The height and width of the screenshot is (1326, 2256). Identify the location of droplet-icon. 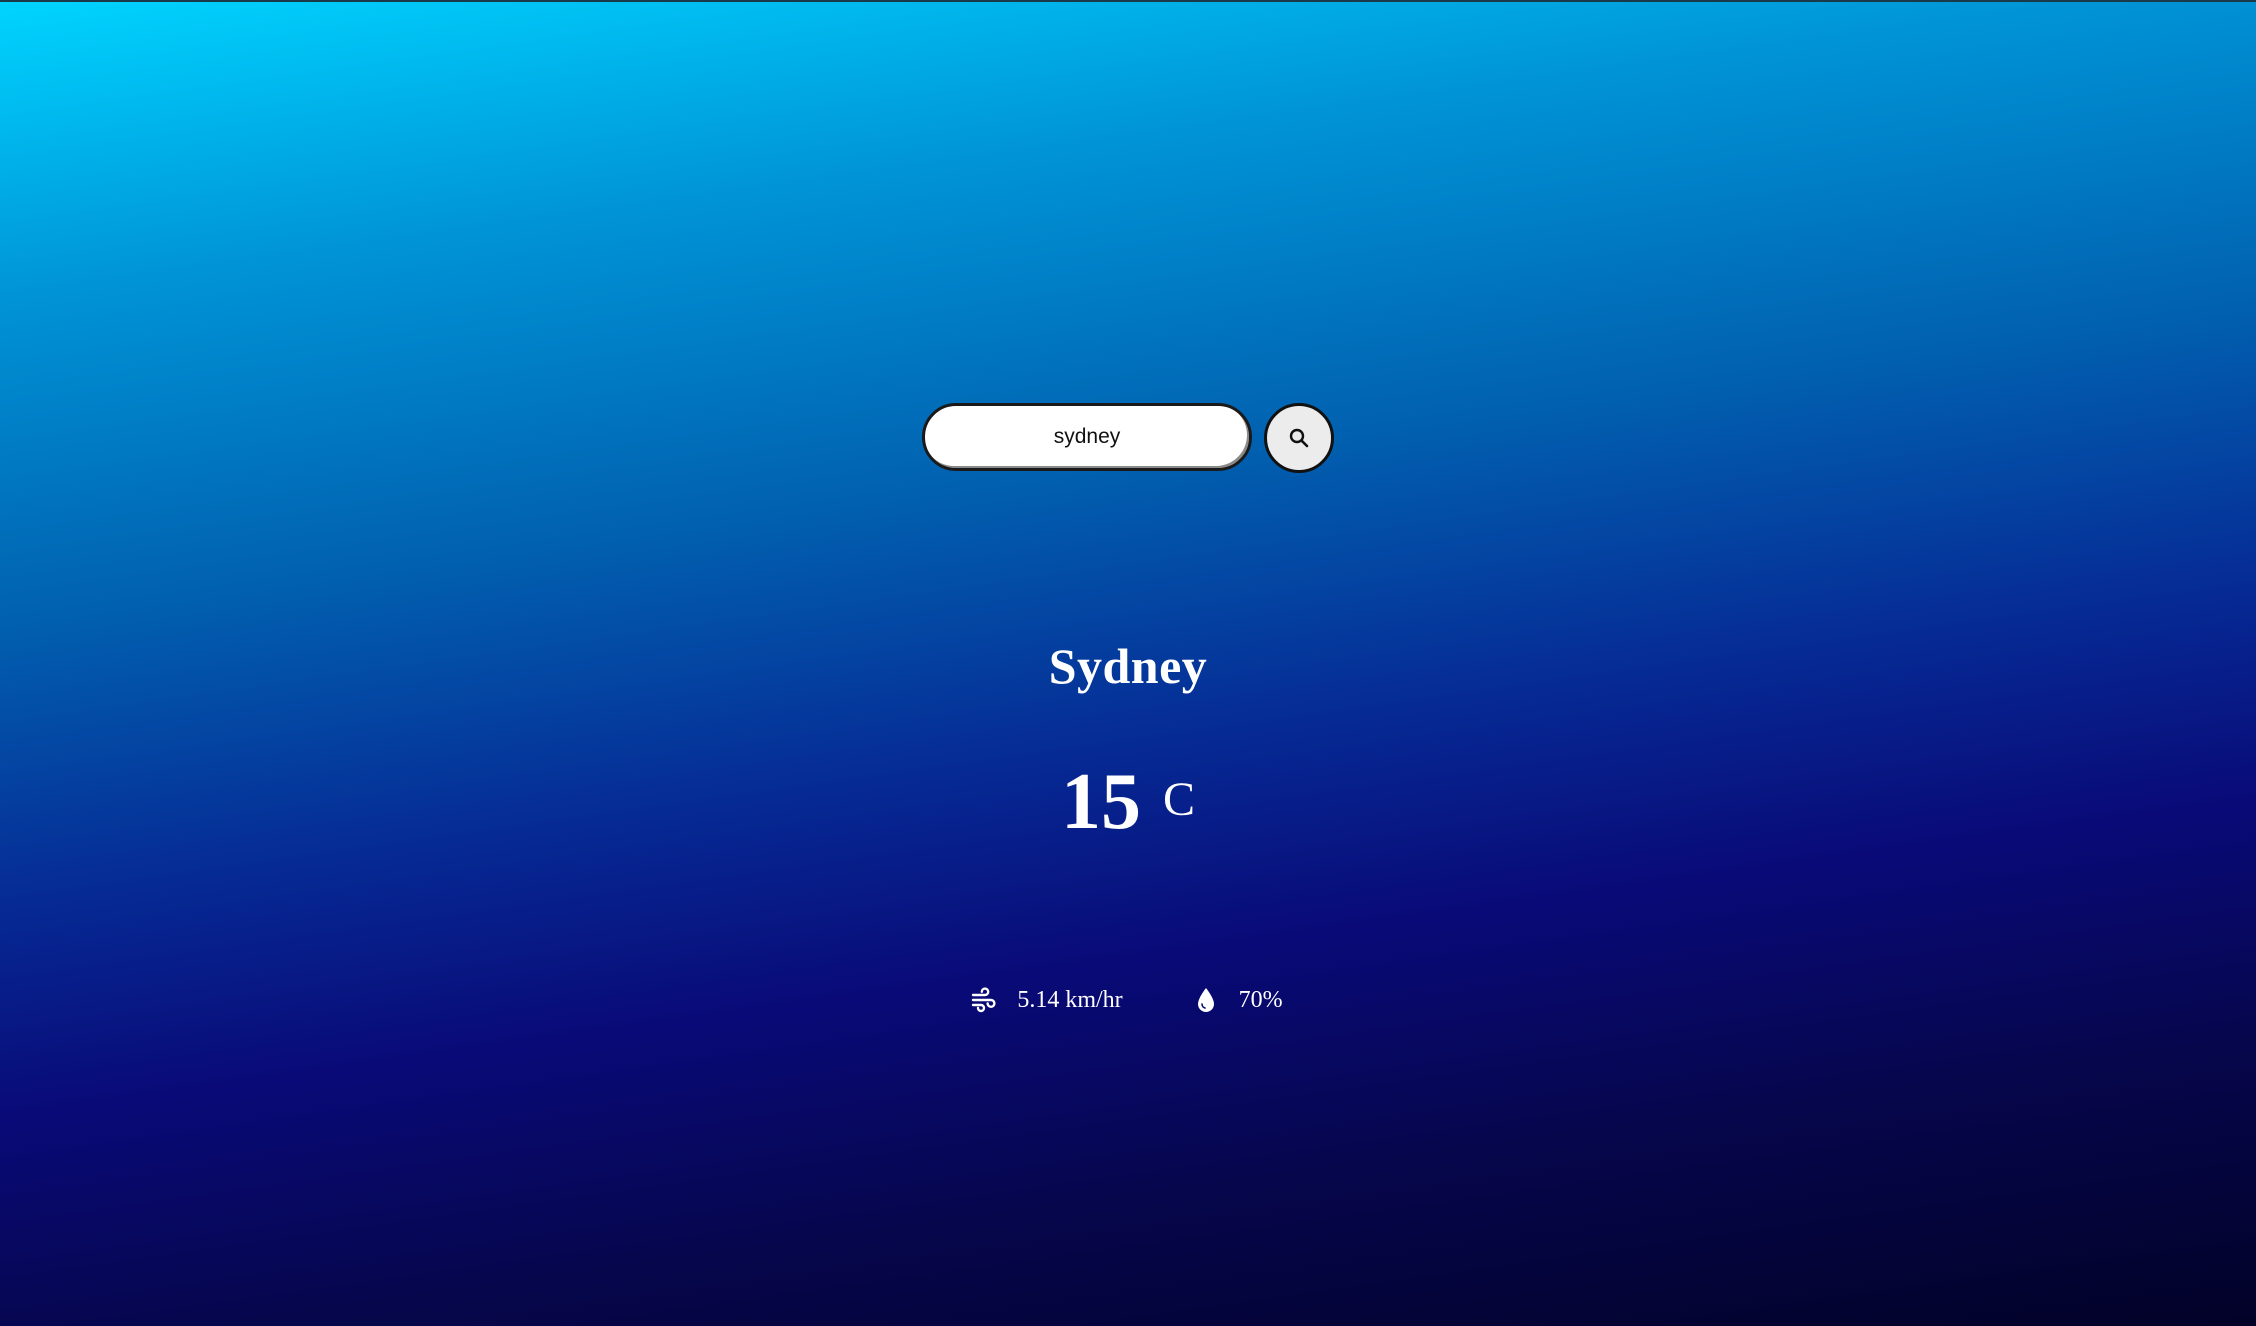
(1206, 1000).